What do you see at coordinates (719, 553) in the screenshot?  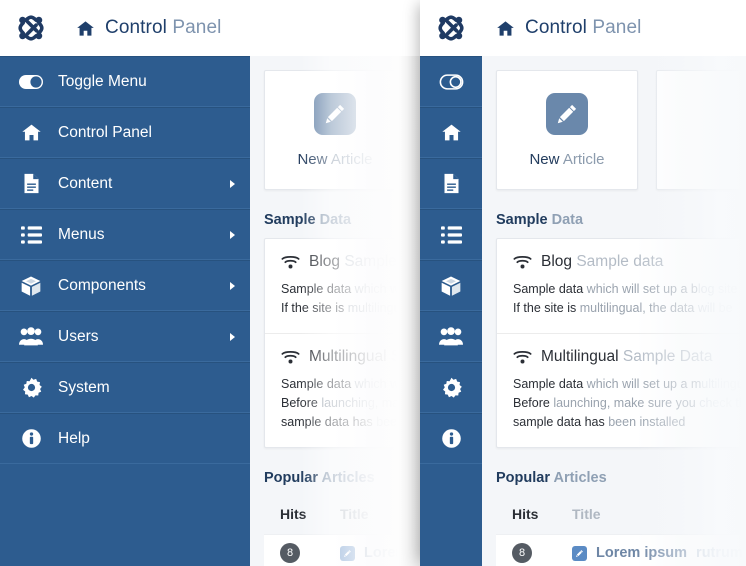 I see `article-title-secondary: rutrum` at bounding box center [719, 553].